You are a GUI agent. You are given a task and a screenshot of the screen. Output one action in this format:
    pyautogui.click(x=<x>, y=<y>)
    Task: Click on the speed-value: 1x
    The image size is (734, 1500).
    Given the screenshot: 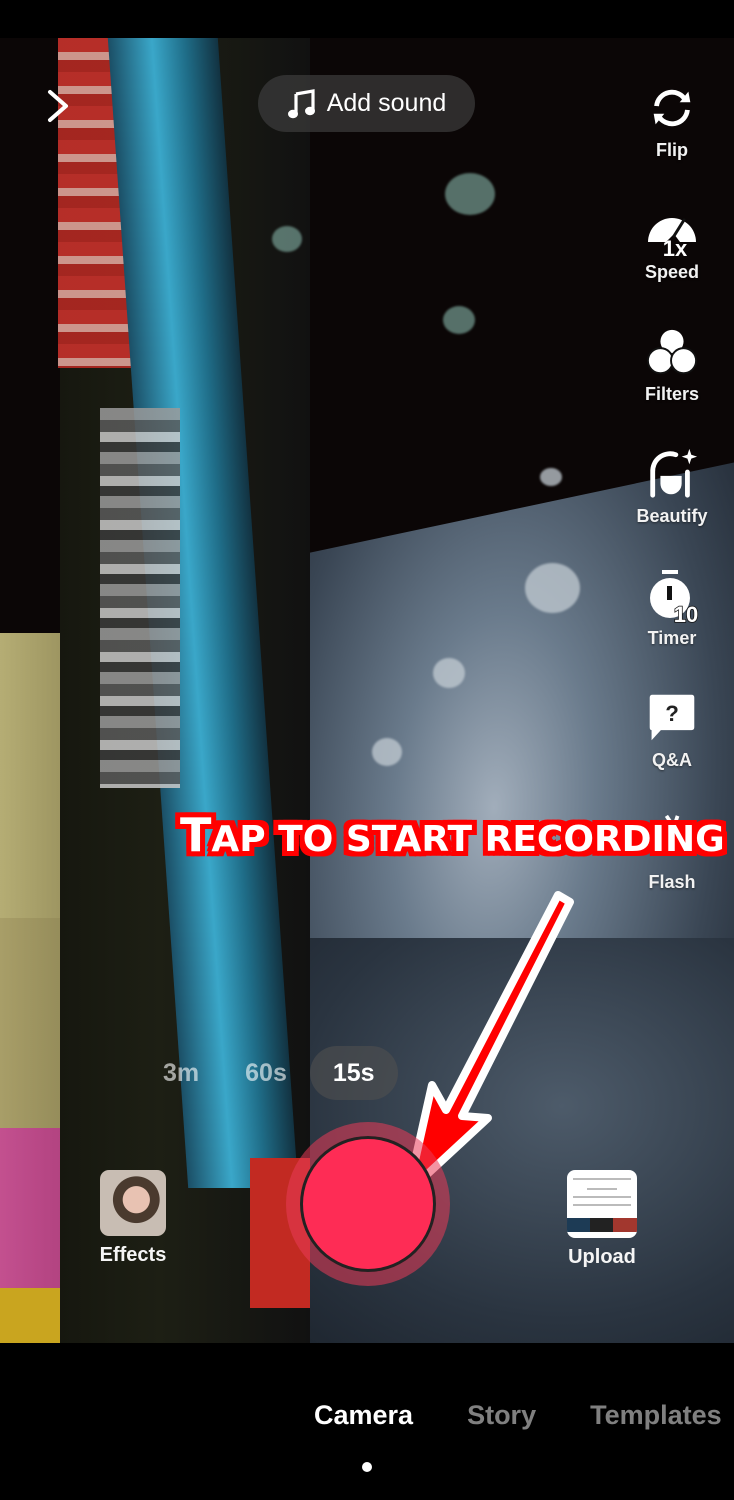 What is the action you would take?
    pyautogui.click(x=675, y=247)
    